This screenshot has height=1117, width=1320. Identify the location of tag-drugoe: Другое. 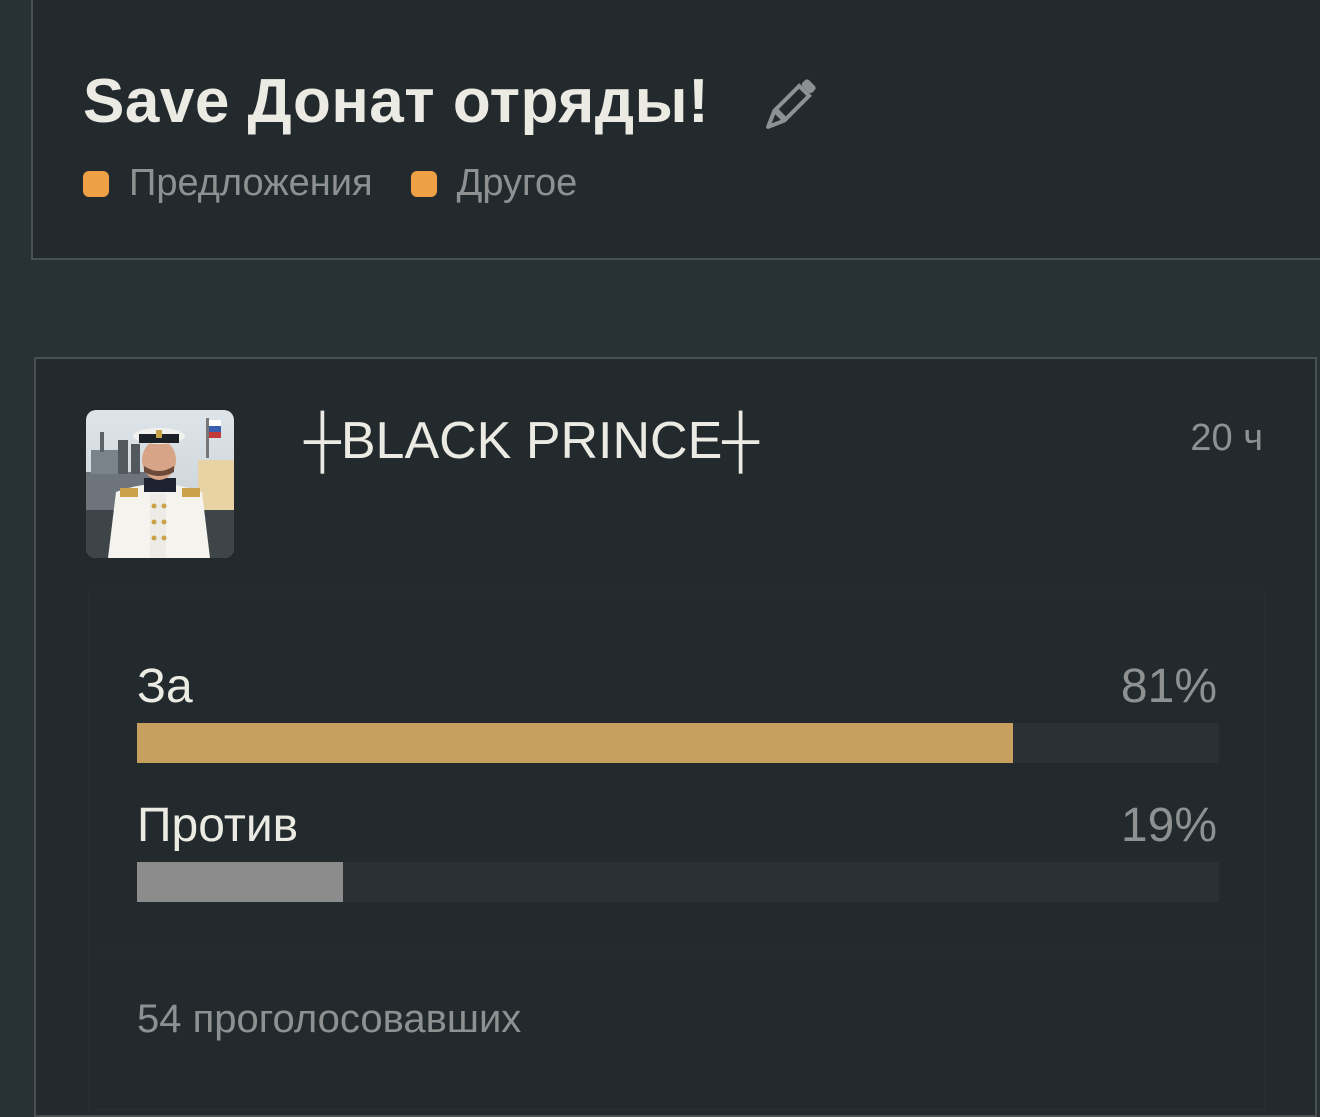
(494, 183).